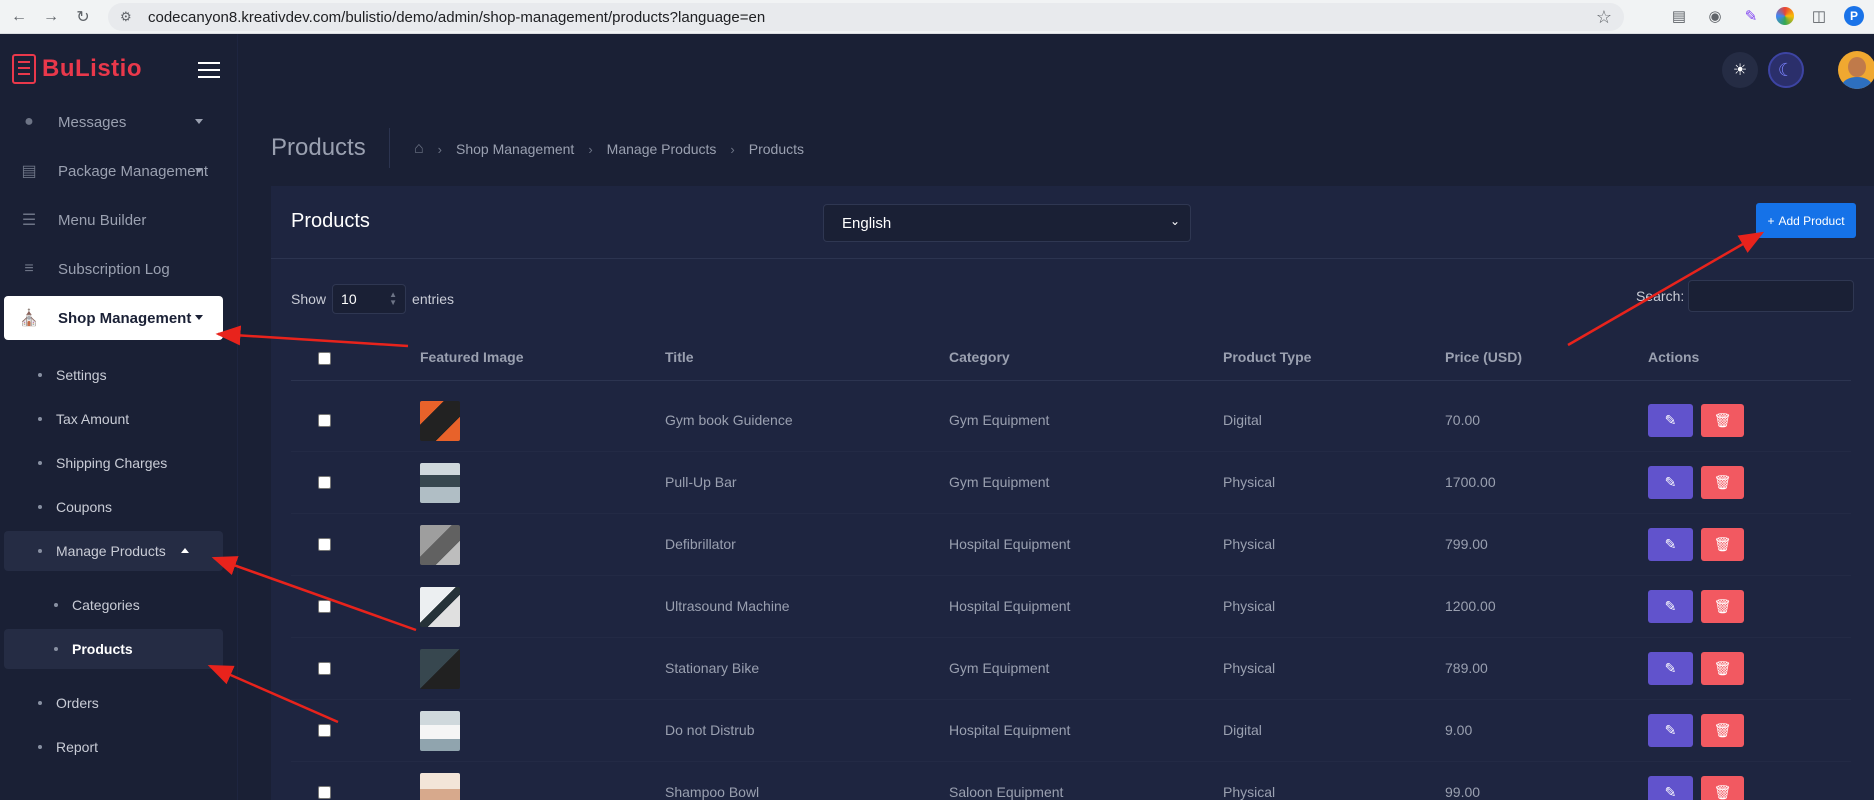 Image resolution: width=1874 pixels, height=800 pixels. What do you see at coordinates (1771, 296) in the screenshot?
I see `search-input` at bounding box center [1771, 296].